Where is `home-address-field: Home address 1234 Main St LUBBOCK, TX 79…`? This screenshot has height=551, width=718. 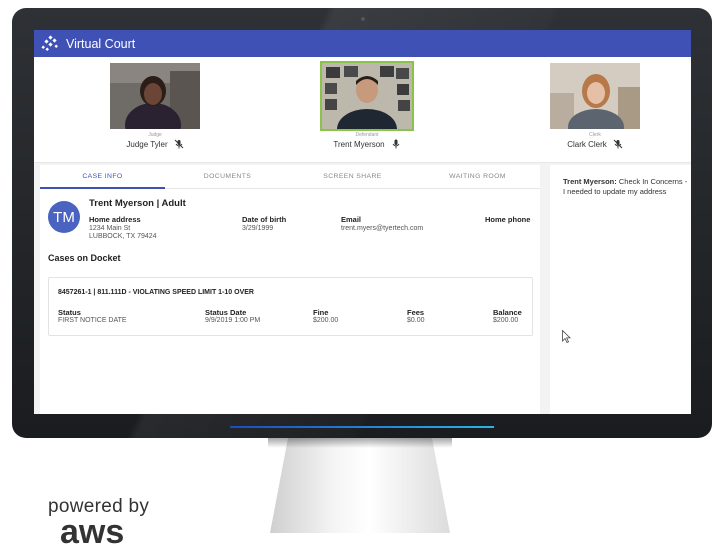 home-address-field: Home address 1234 Main St LUBBOCK, TX 79… is located at coordinates (123, 228).